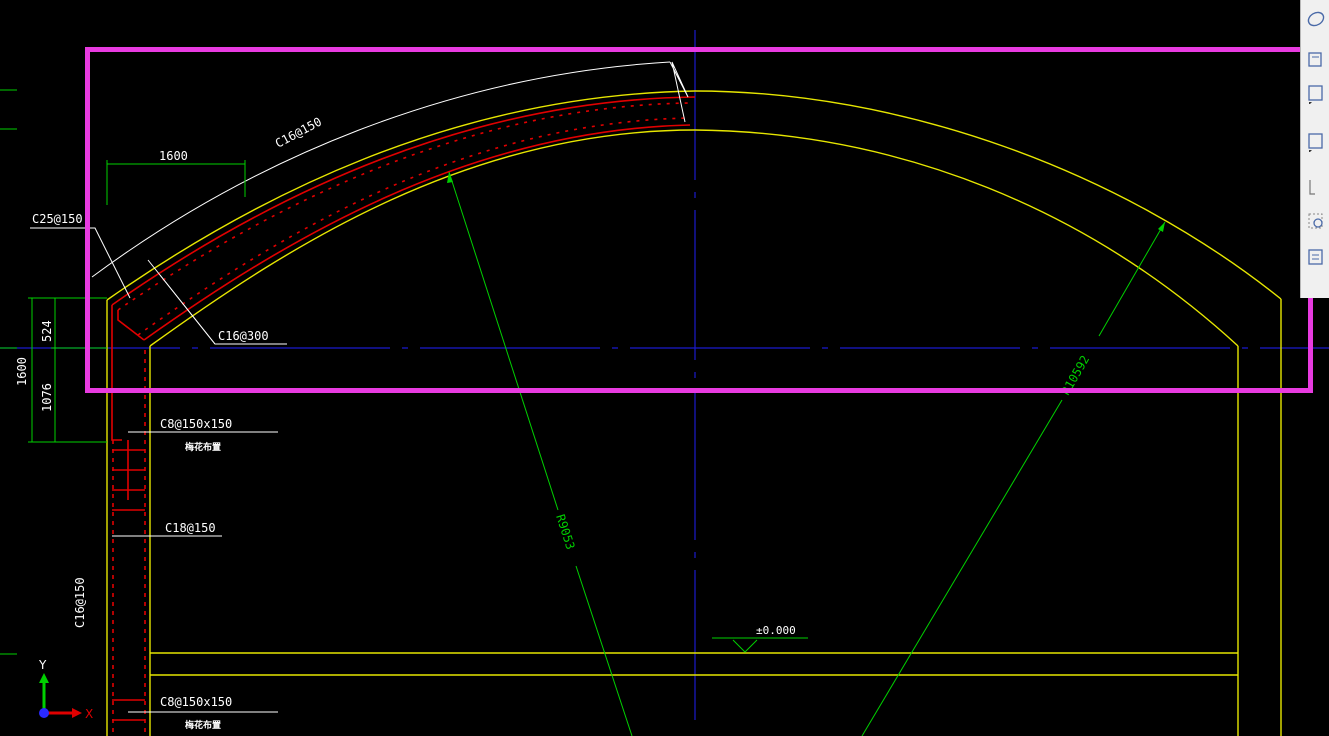 This screenshot has width=1329, height=736. What do you see at coordinates (173, 156) in the screenshot?
I see `label-haunch-width: 1600` at bounding box center [173, 156].